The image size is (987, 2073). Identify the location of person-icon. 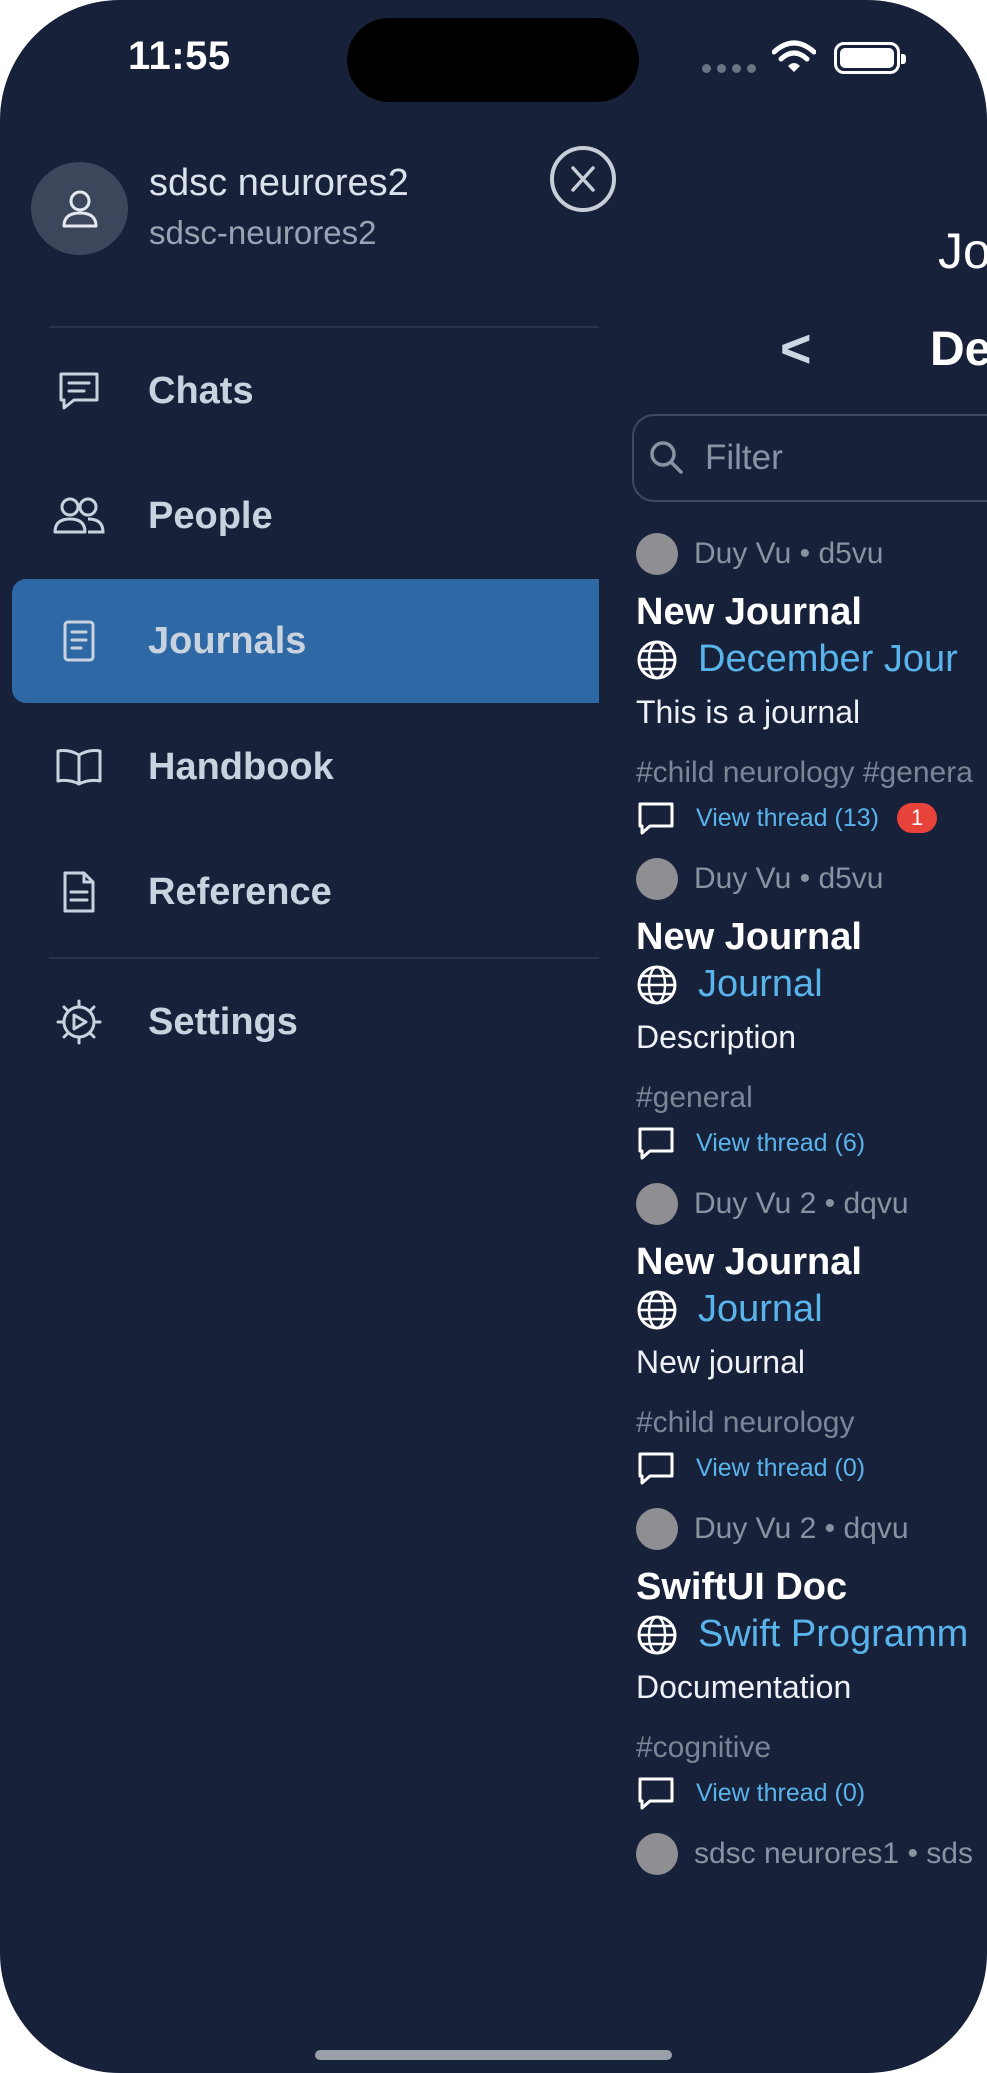
(79, 208).